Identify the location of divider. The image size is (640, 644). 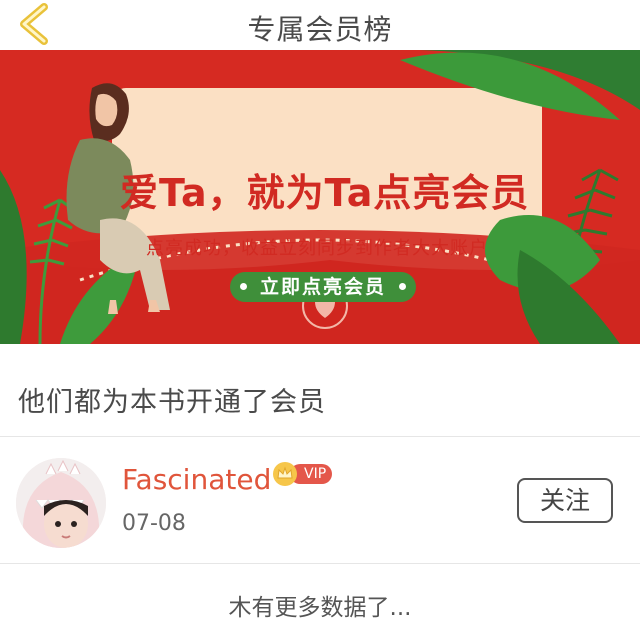
(320, 563).